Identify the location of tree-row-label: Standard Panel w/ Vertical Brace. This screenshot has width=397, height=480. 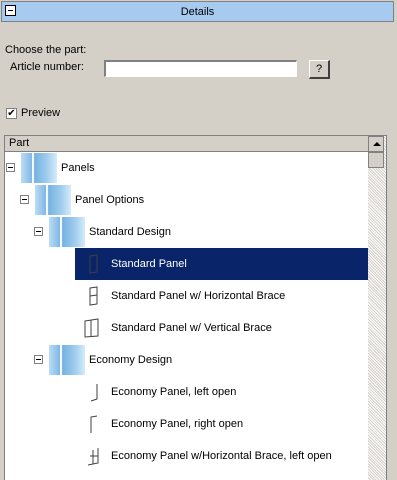
(191, 328).